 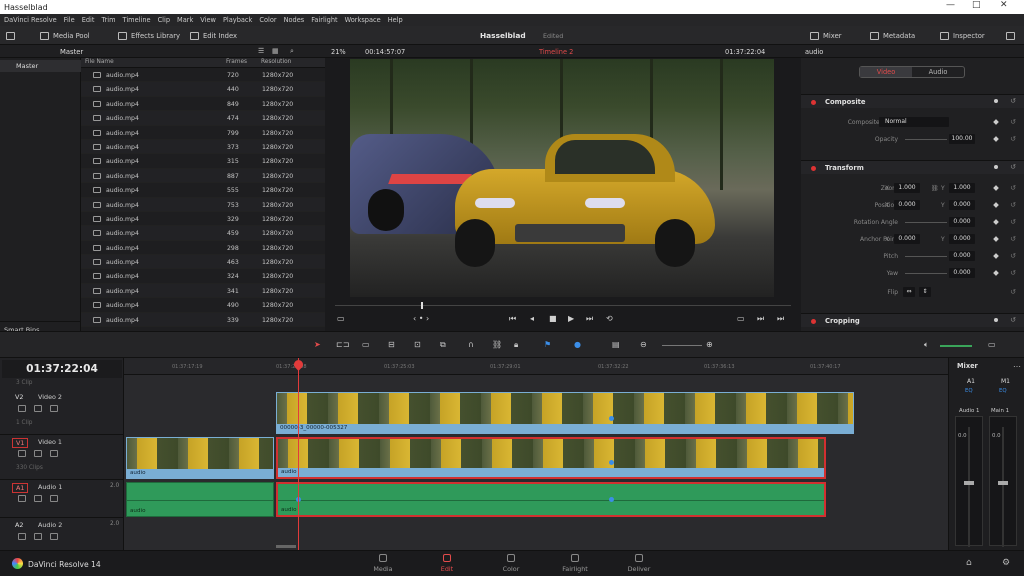 What do you see at coordinates (962, 239) in the screenshot?
I see `anchor-y-field: 0.000` at bounding box center [962, 239].